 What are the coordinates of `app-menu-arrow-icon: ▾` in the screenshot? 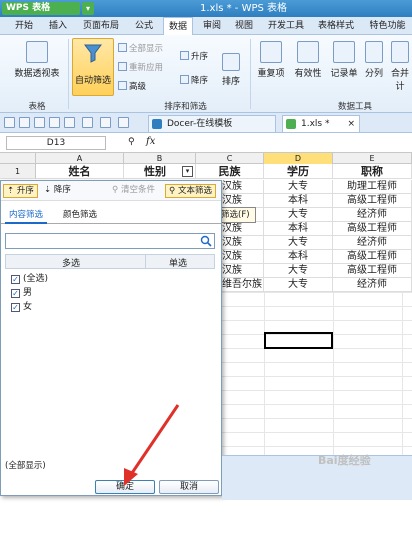 It's located at (88, 8).